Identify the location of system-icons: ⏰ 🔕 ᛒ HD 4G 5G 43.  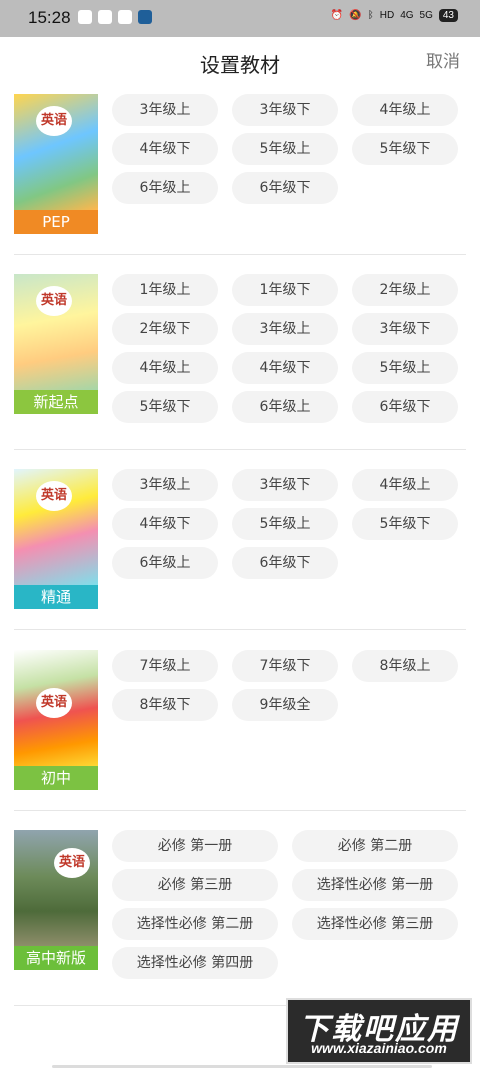
(394, 15).